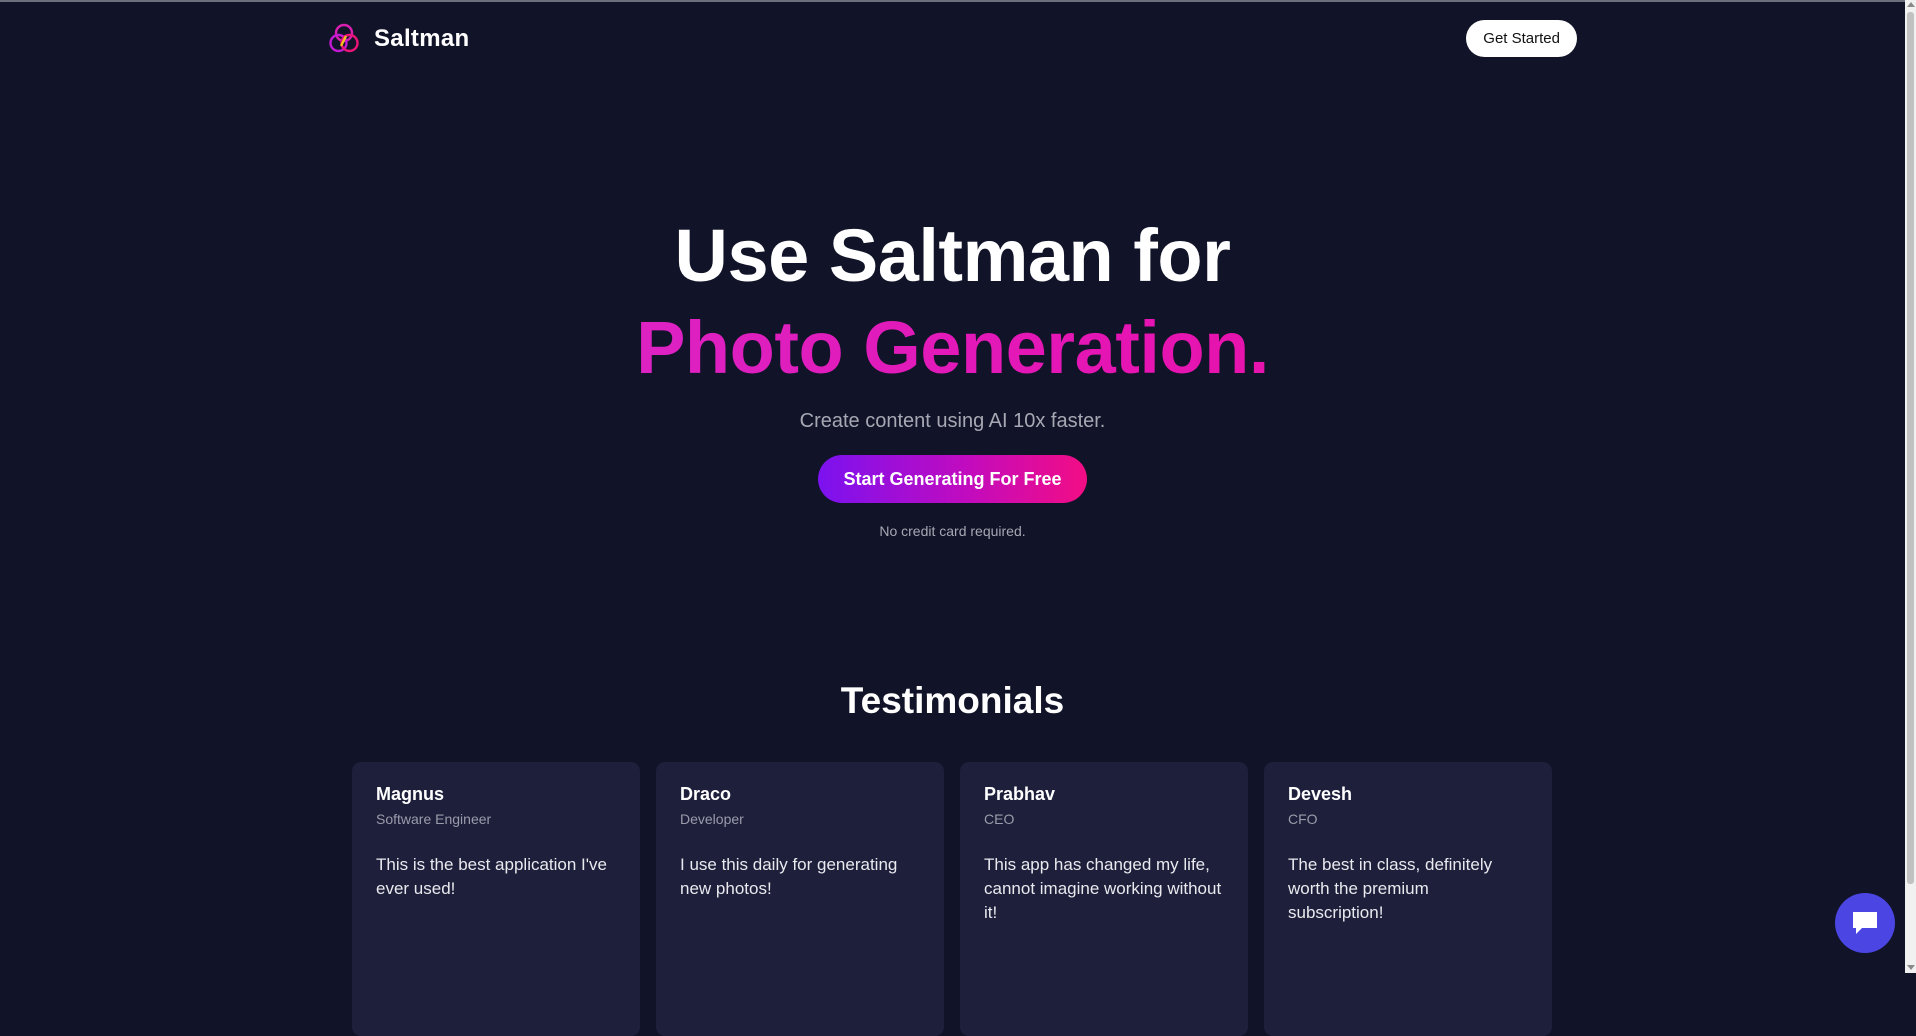 The image size is (1916, 1036). Describe the element at coordinates (952, 39) in the screenshot. I see `site-header: Saltman Get Started` at that location.